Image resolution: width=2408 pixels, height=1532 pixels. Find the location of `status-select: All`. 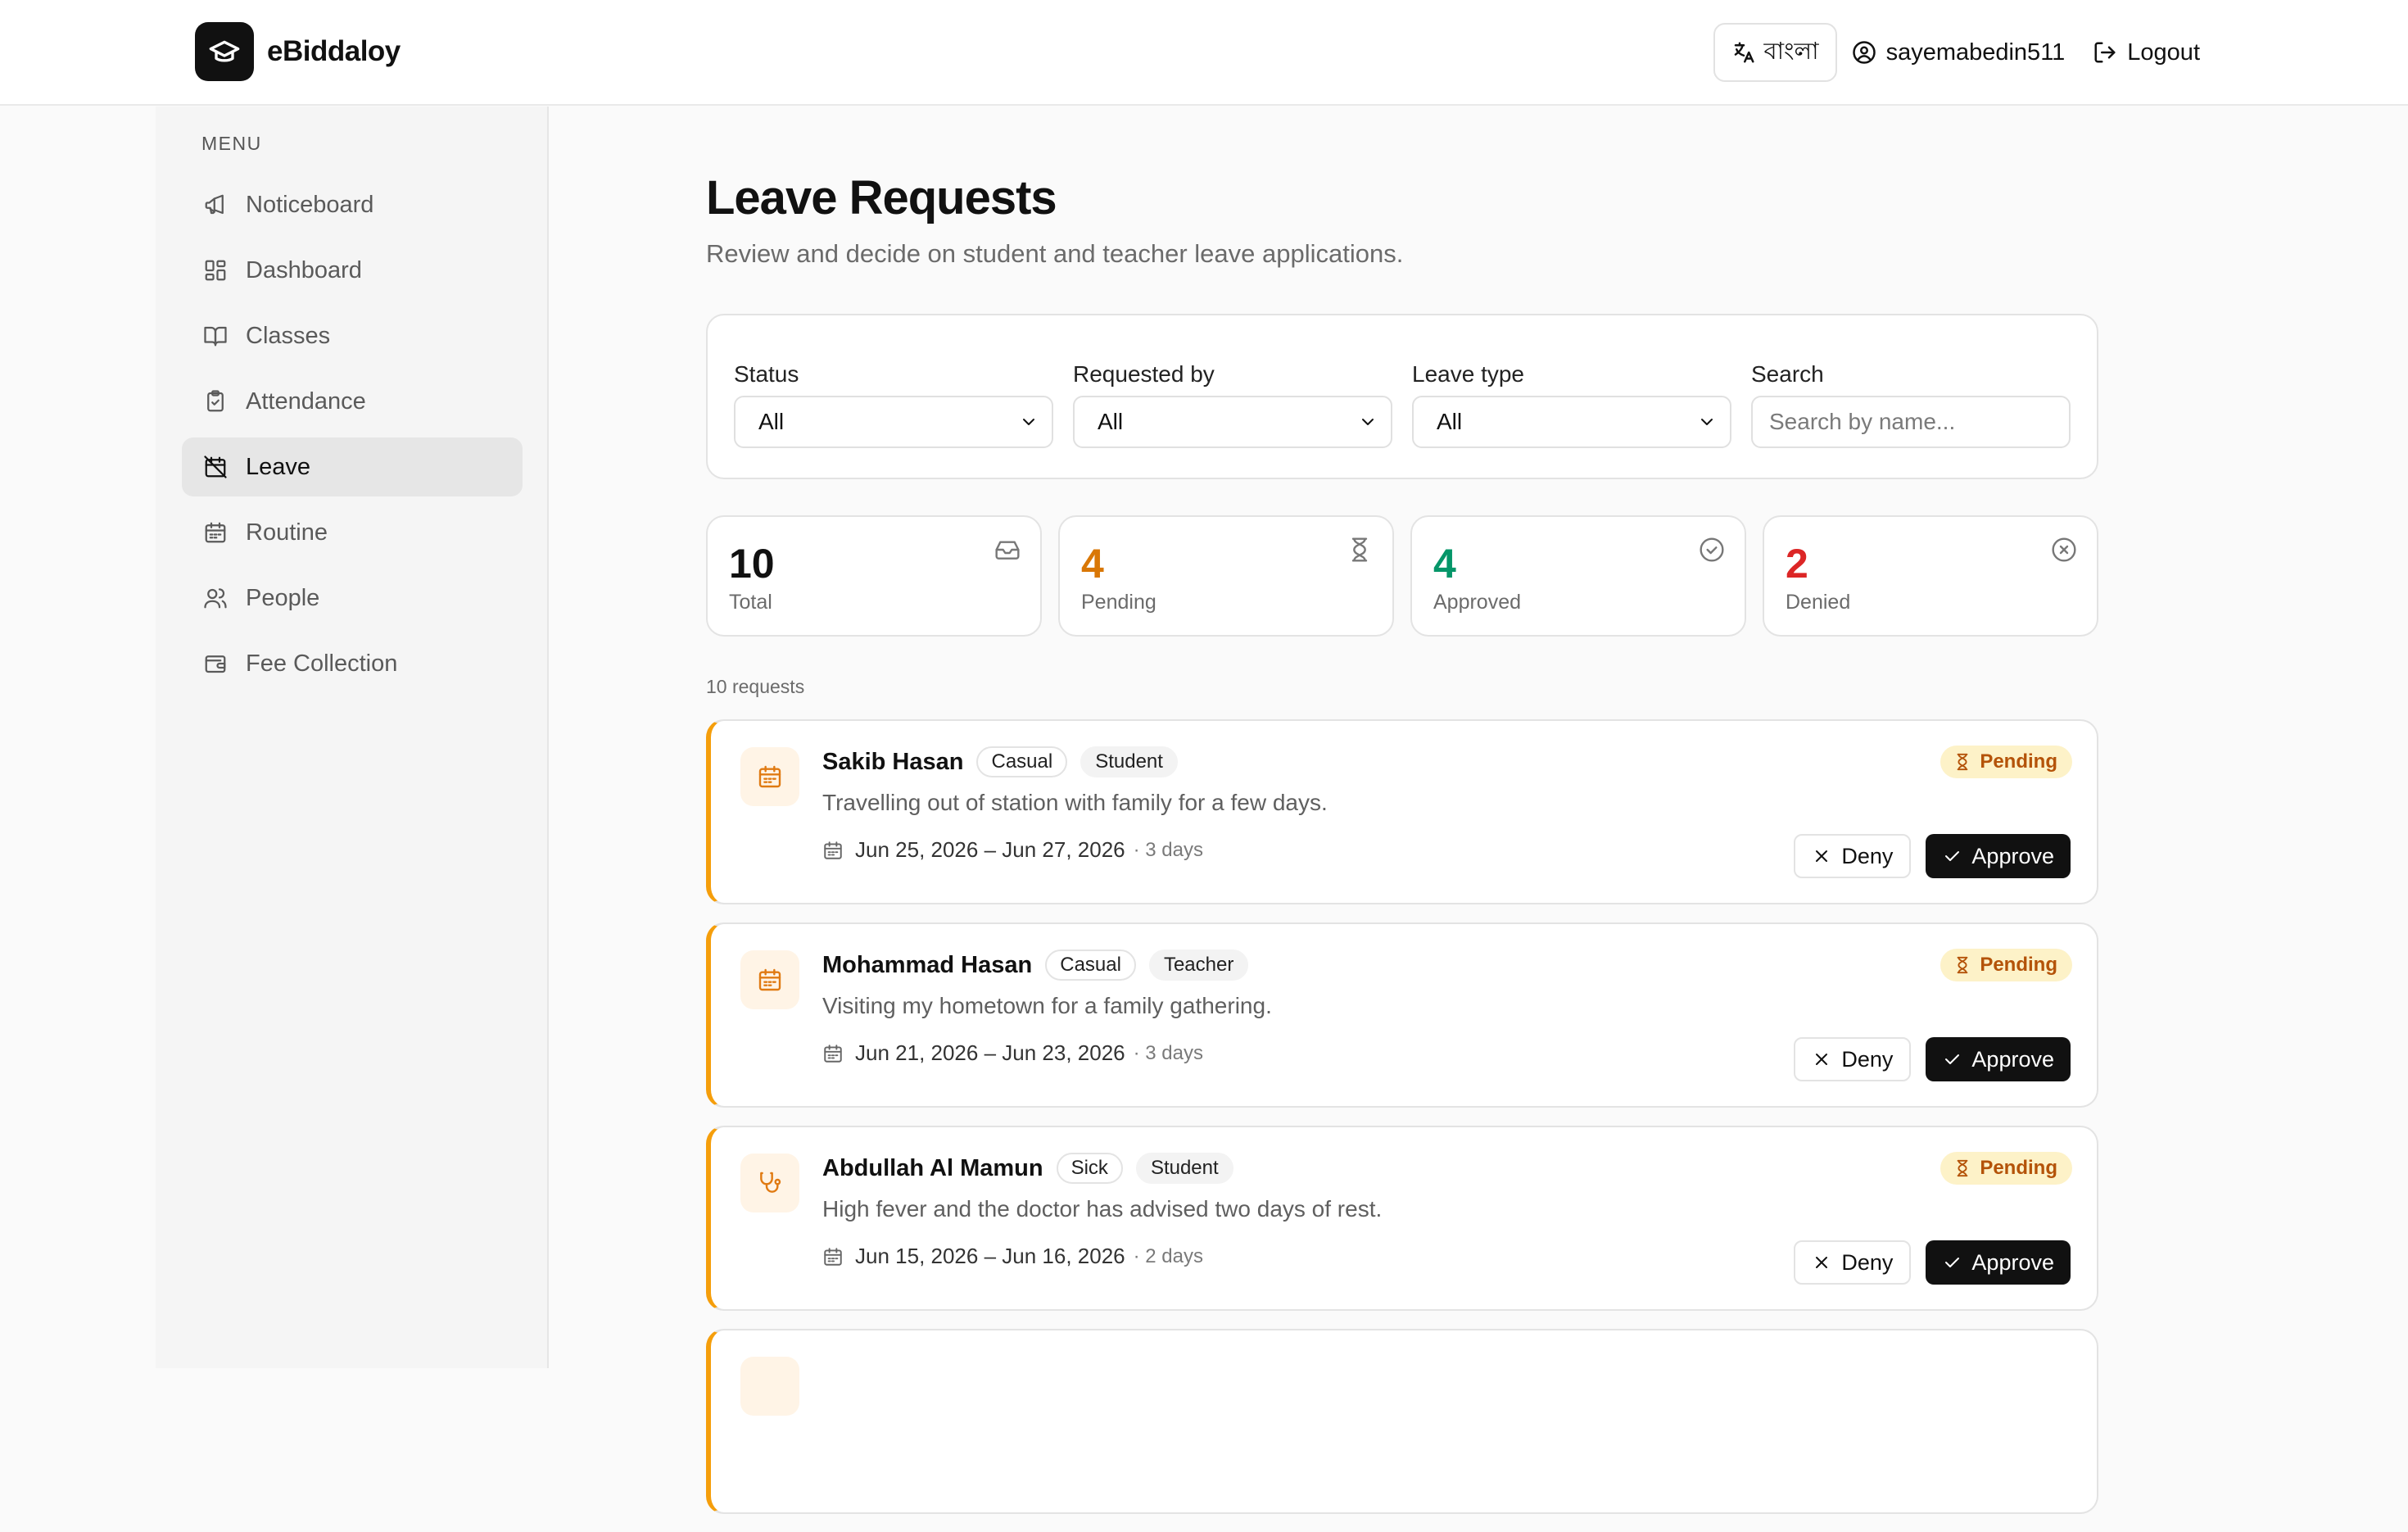

status-select: All is located at coordinates (893, 422).